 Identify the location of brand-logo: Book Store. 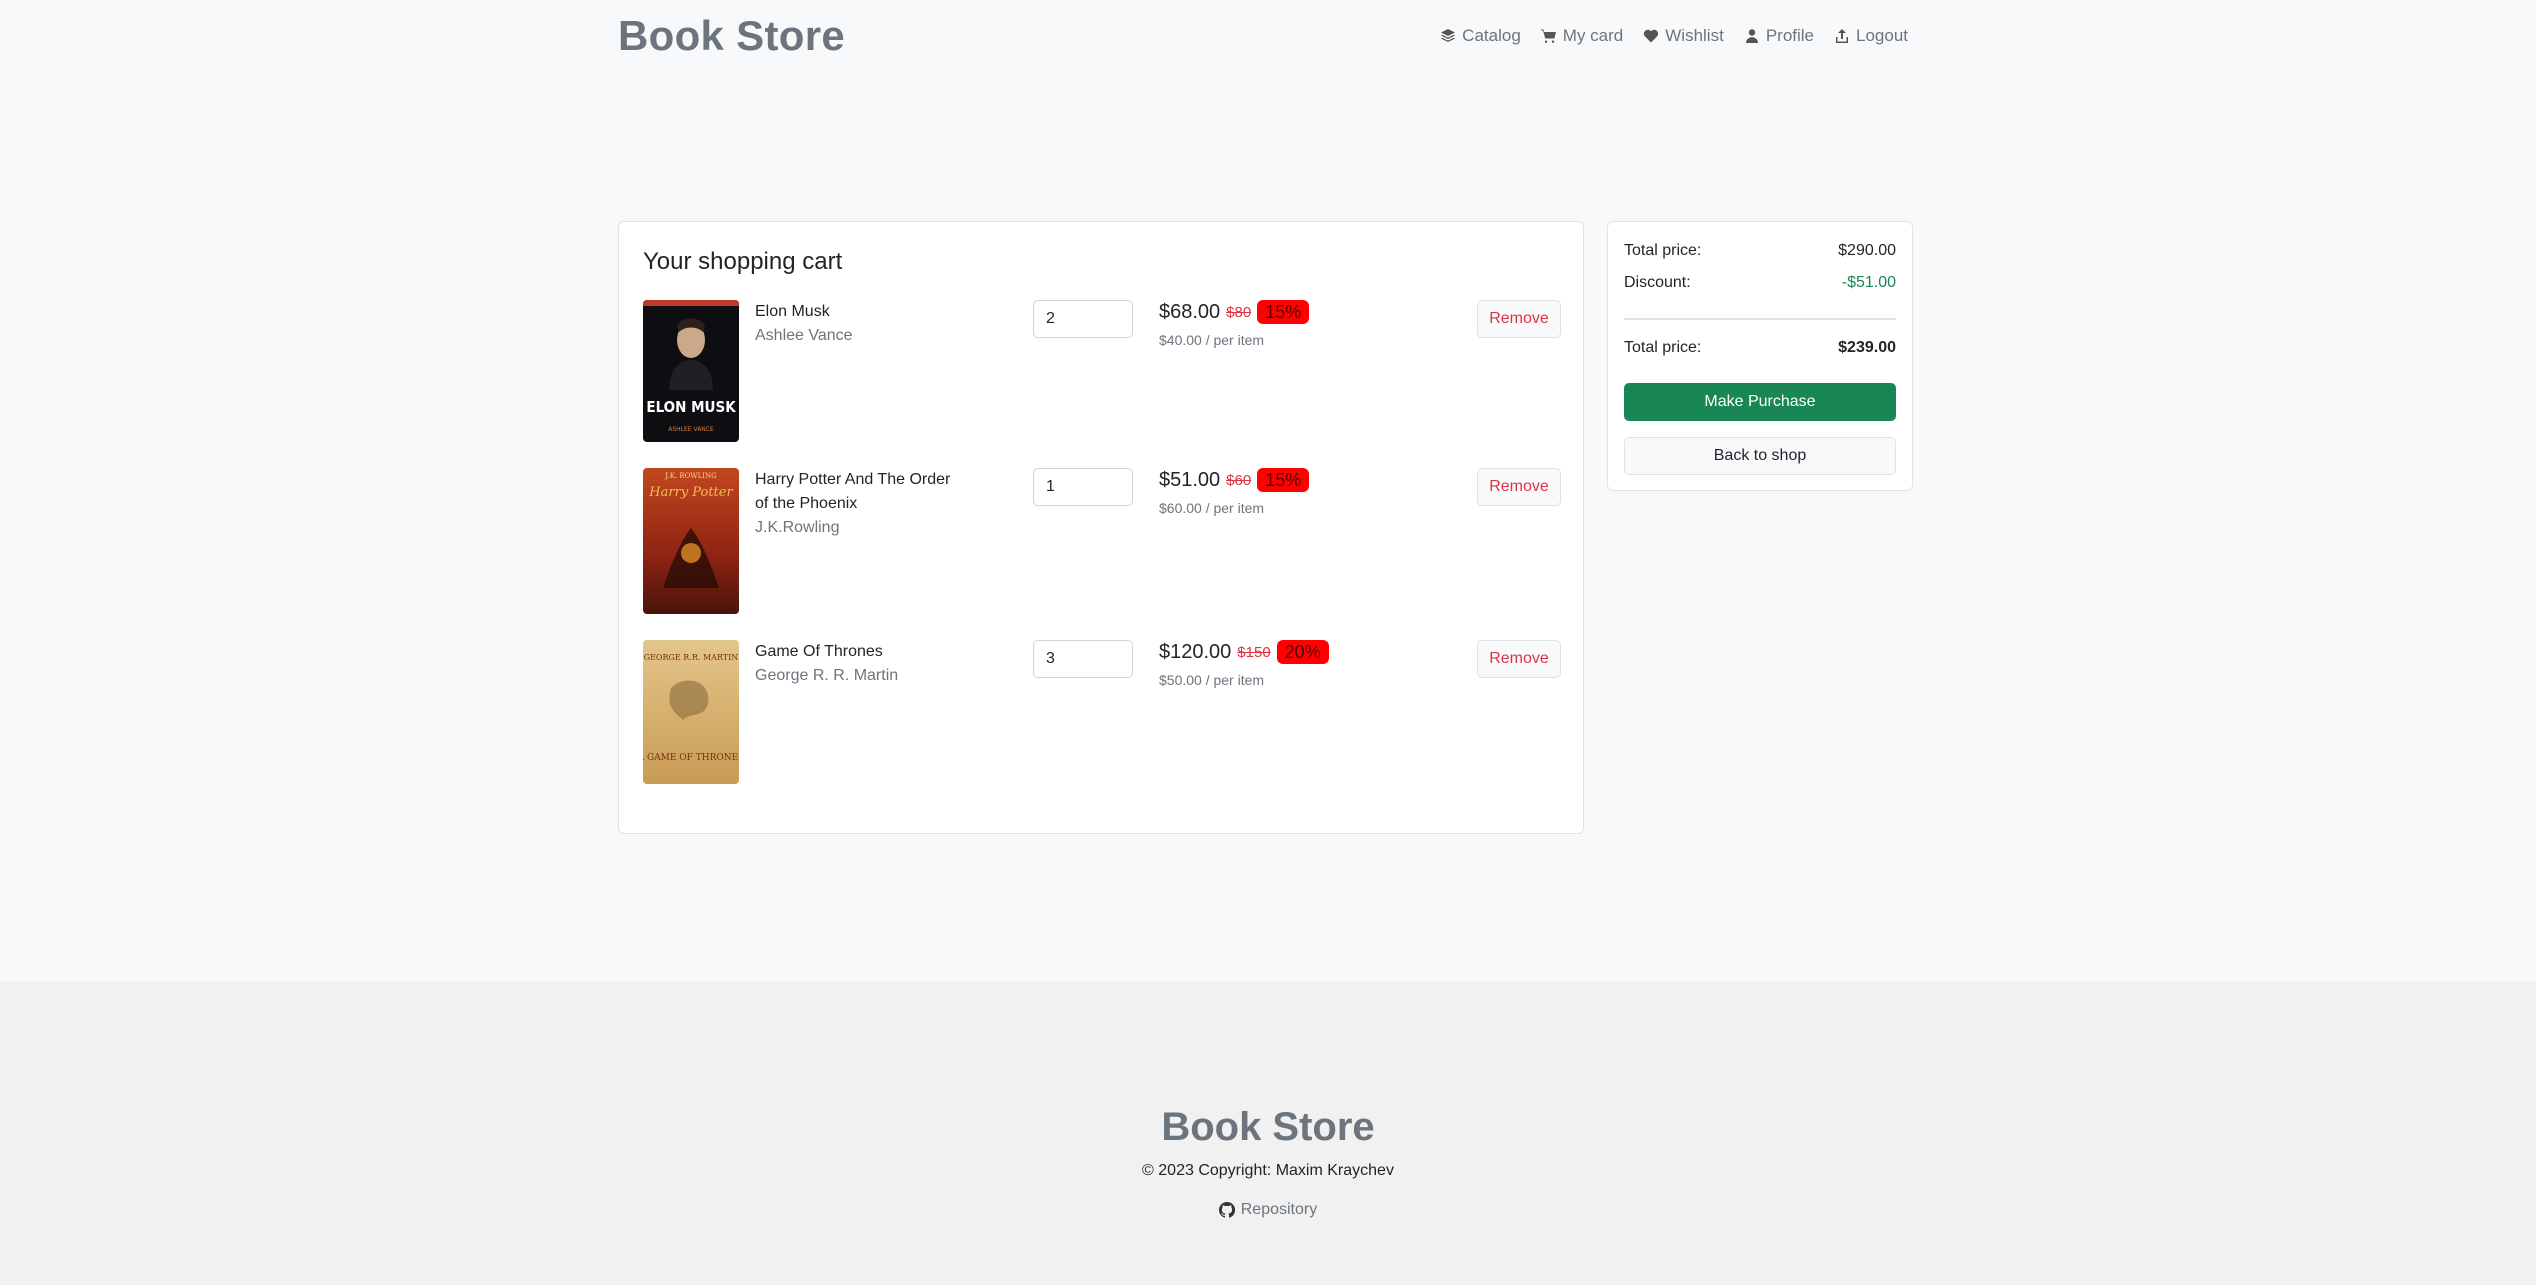
(731, 36).